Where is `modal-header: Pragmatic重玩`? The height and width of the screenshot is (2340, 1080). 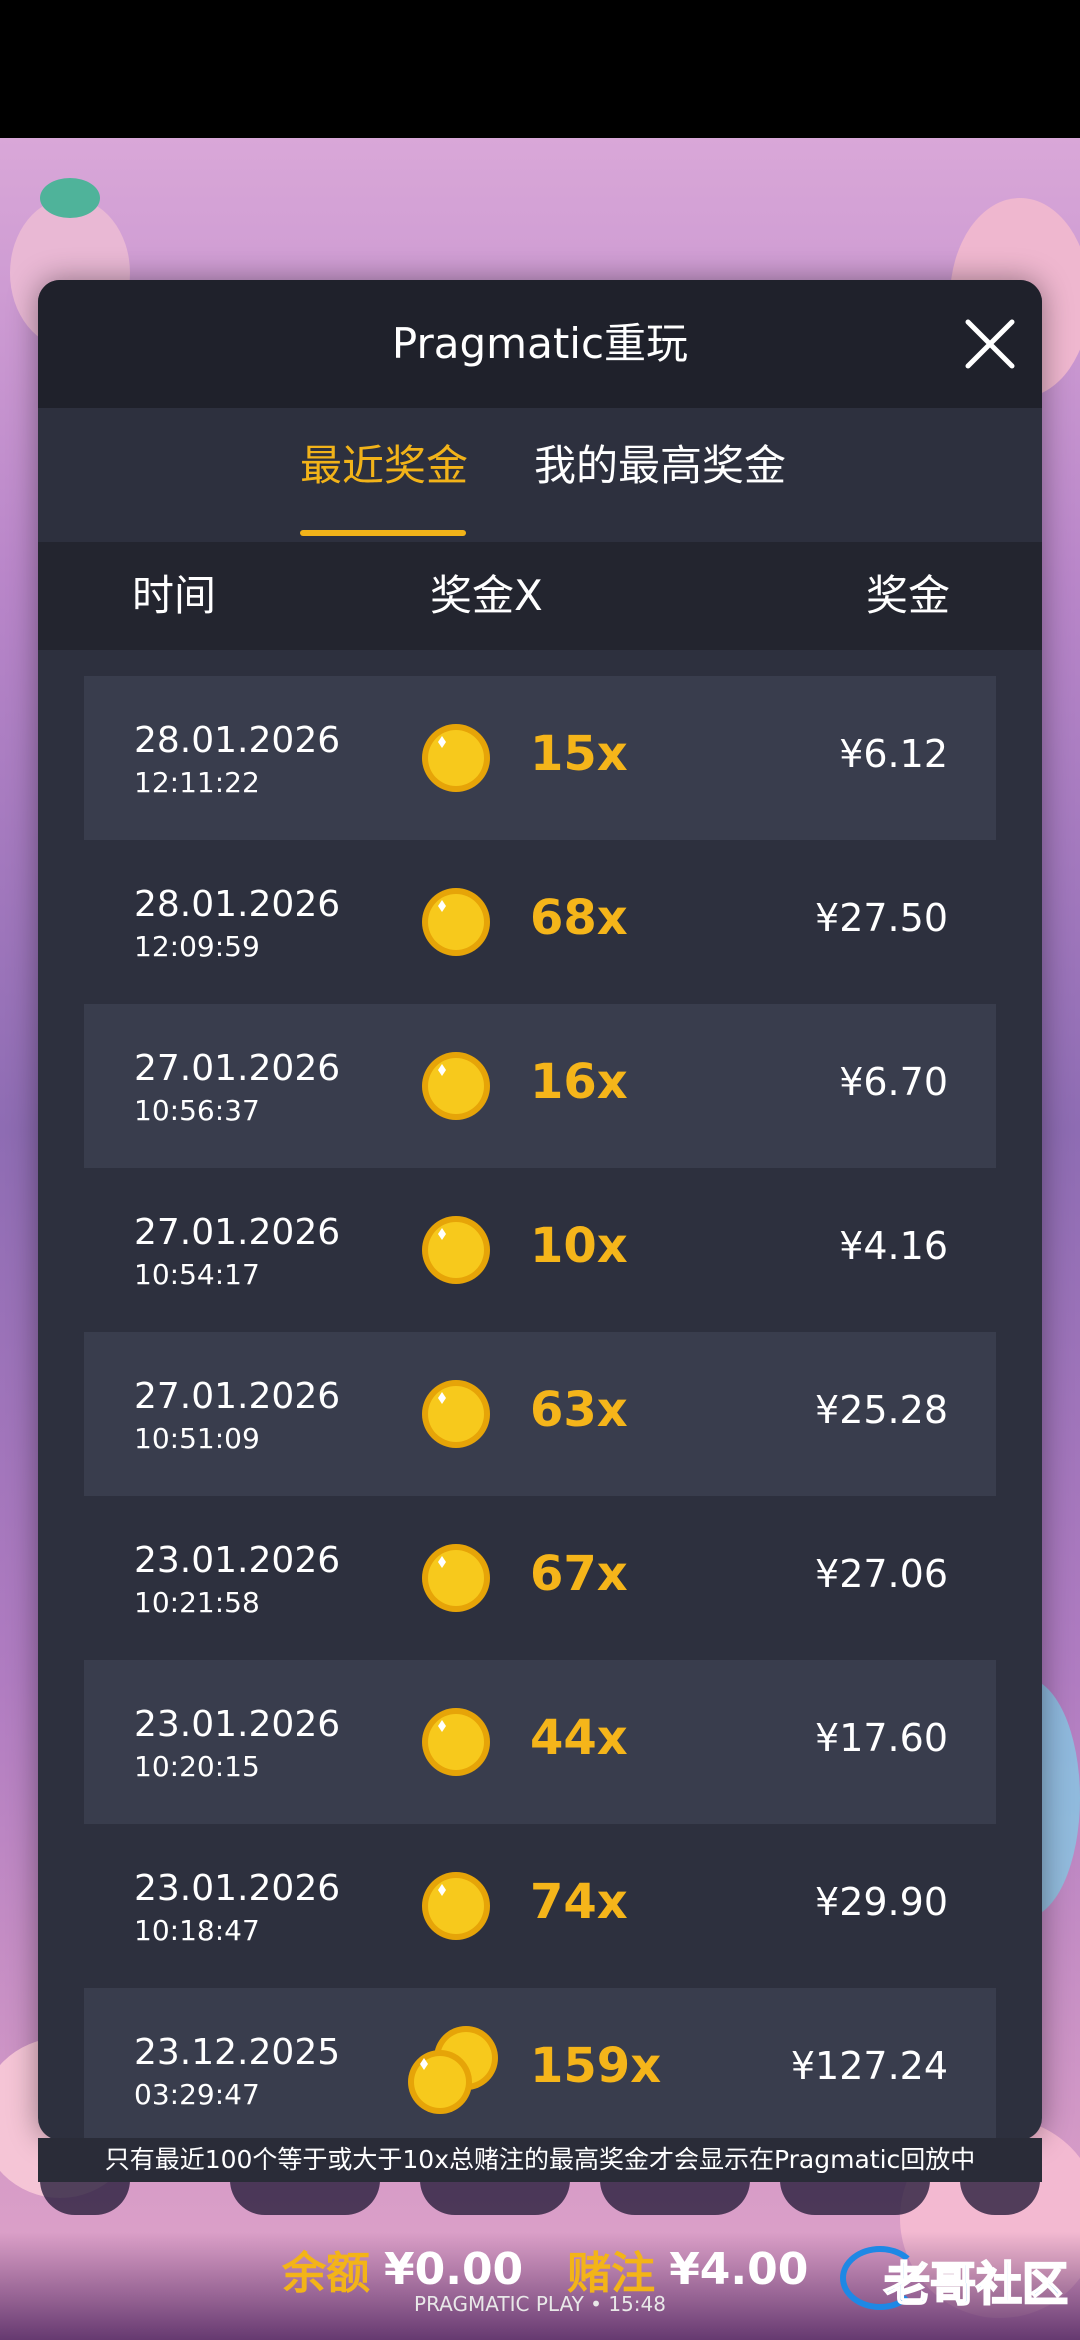
modal-header: Pragmatic重玩 is located at coordinates (540, 344).